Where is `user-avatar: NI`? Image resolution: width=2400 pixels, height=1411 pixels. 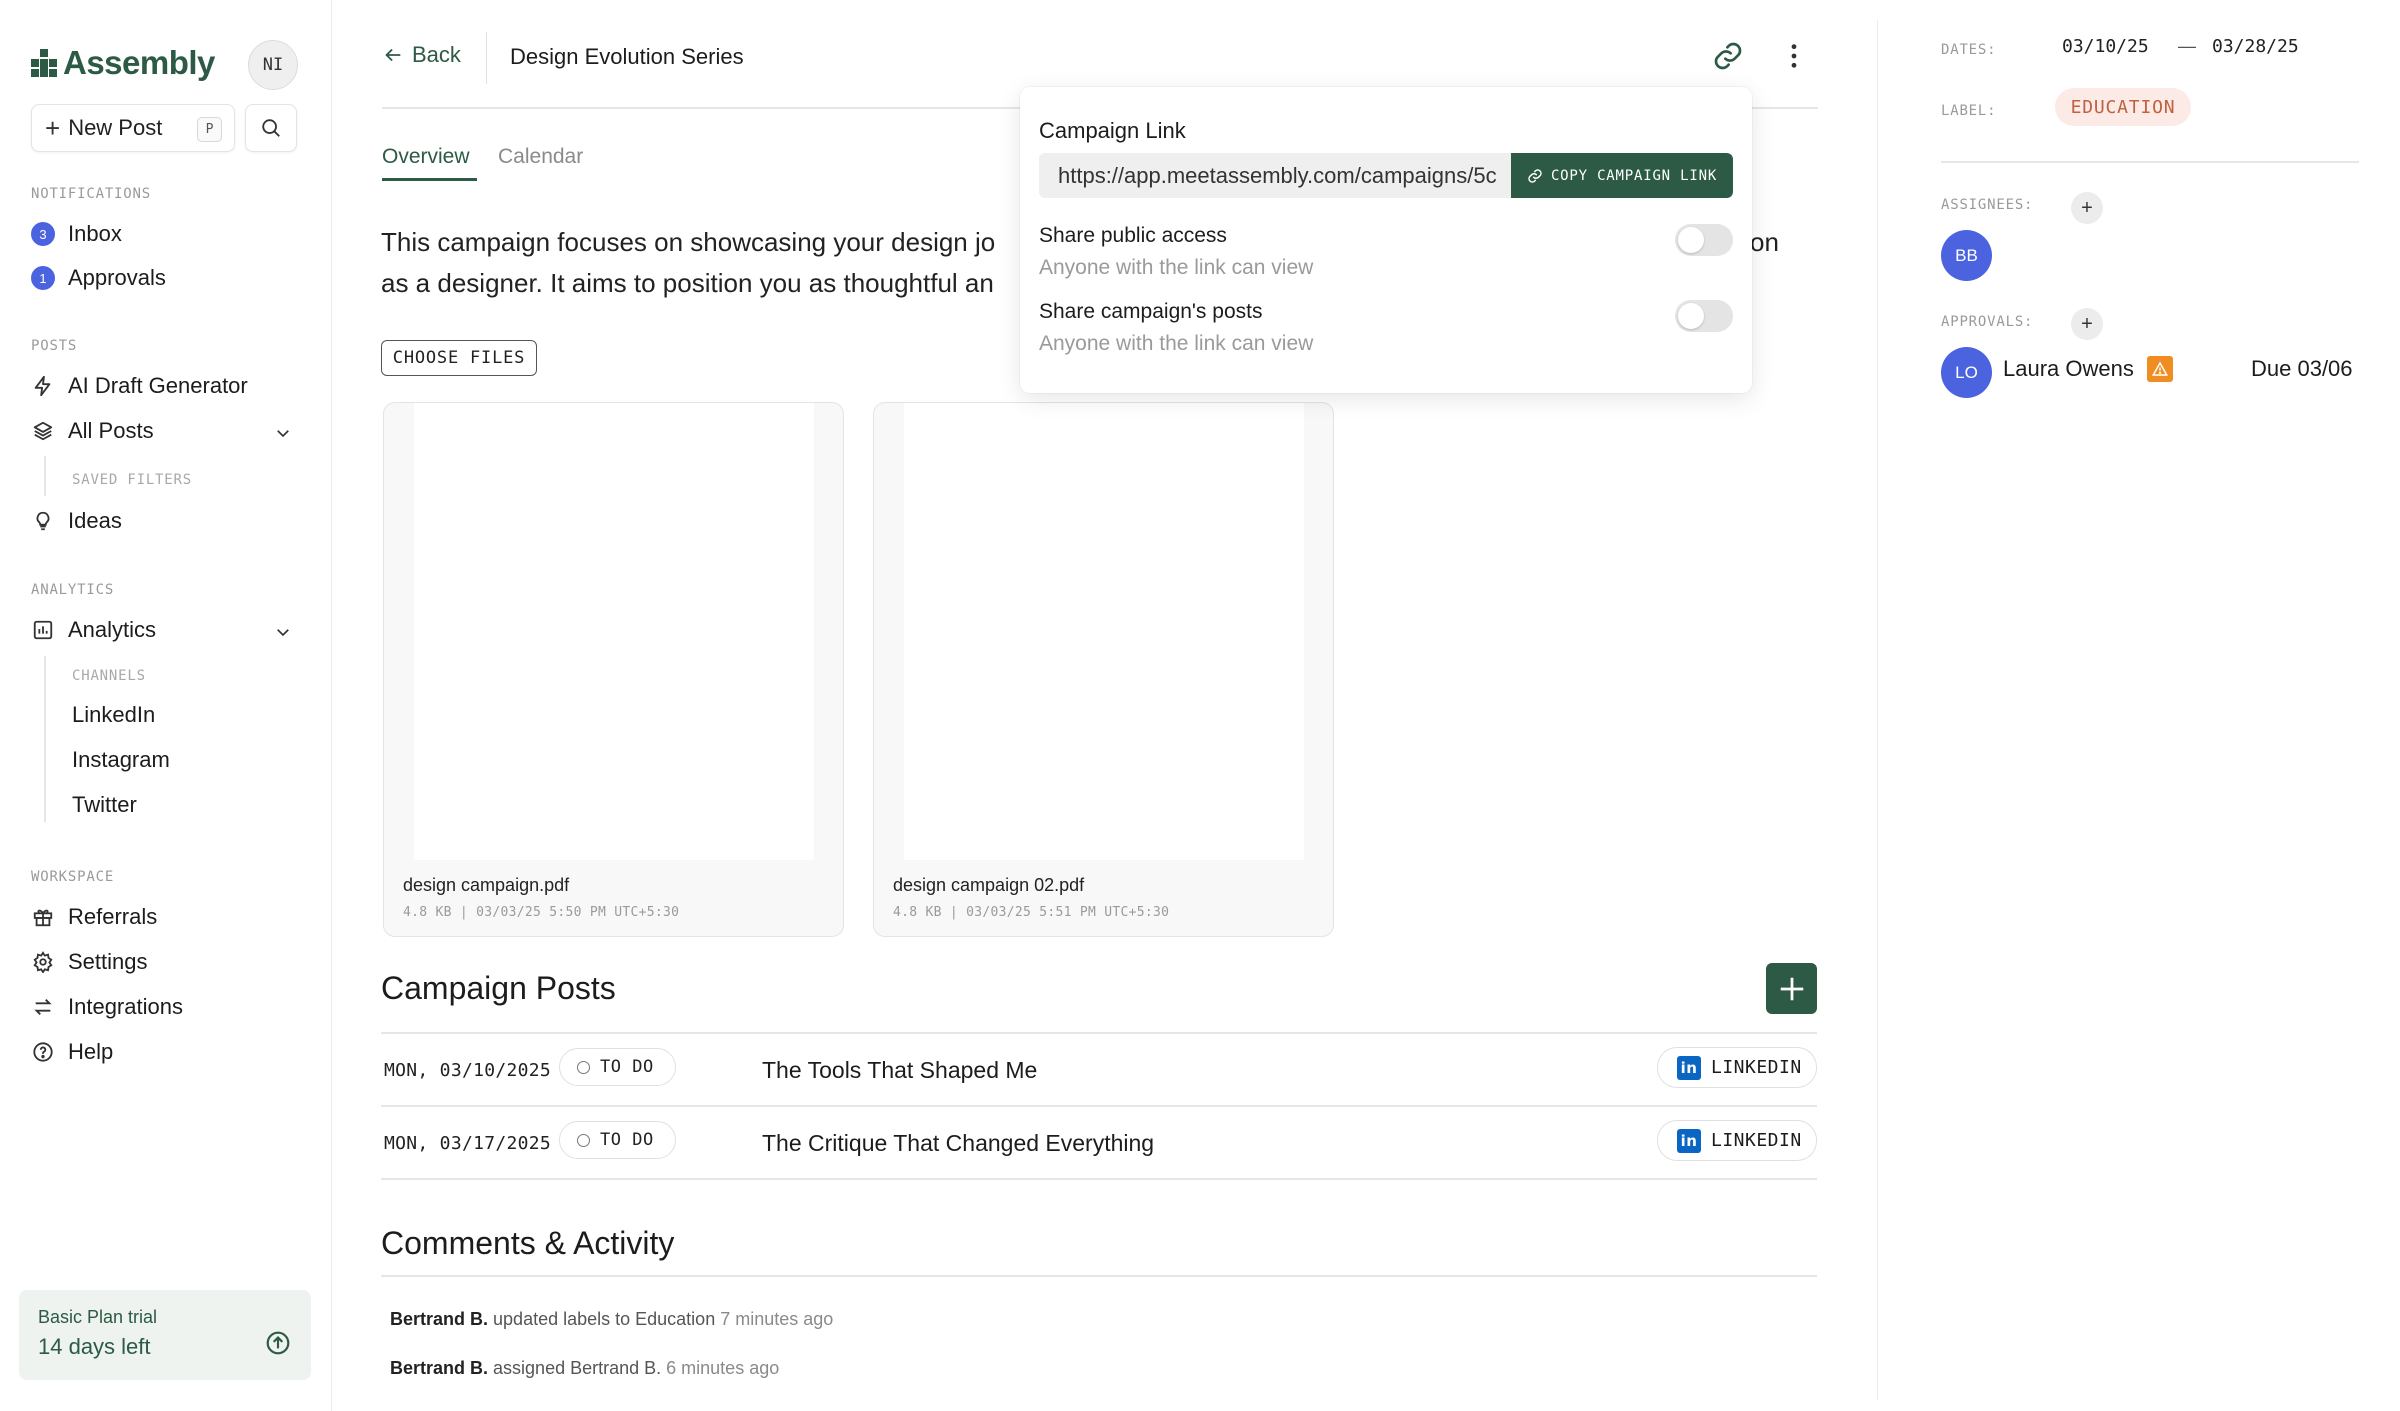 user-avatar: NI is located at coordinates (273, 65).